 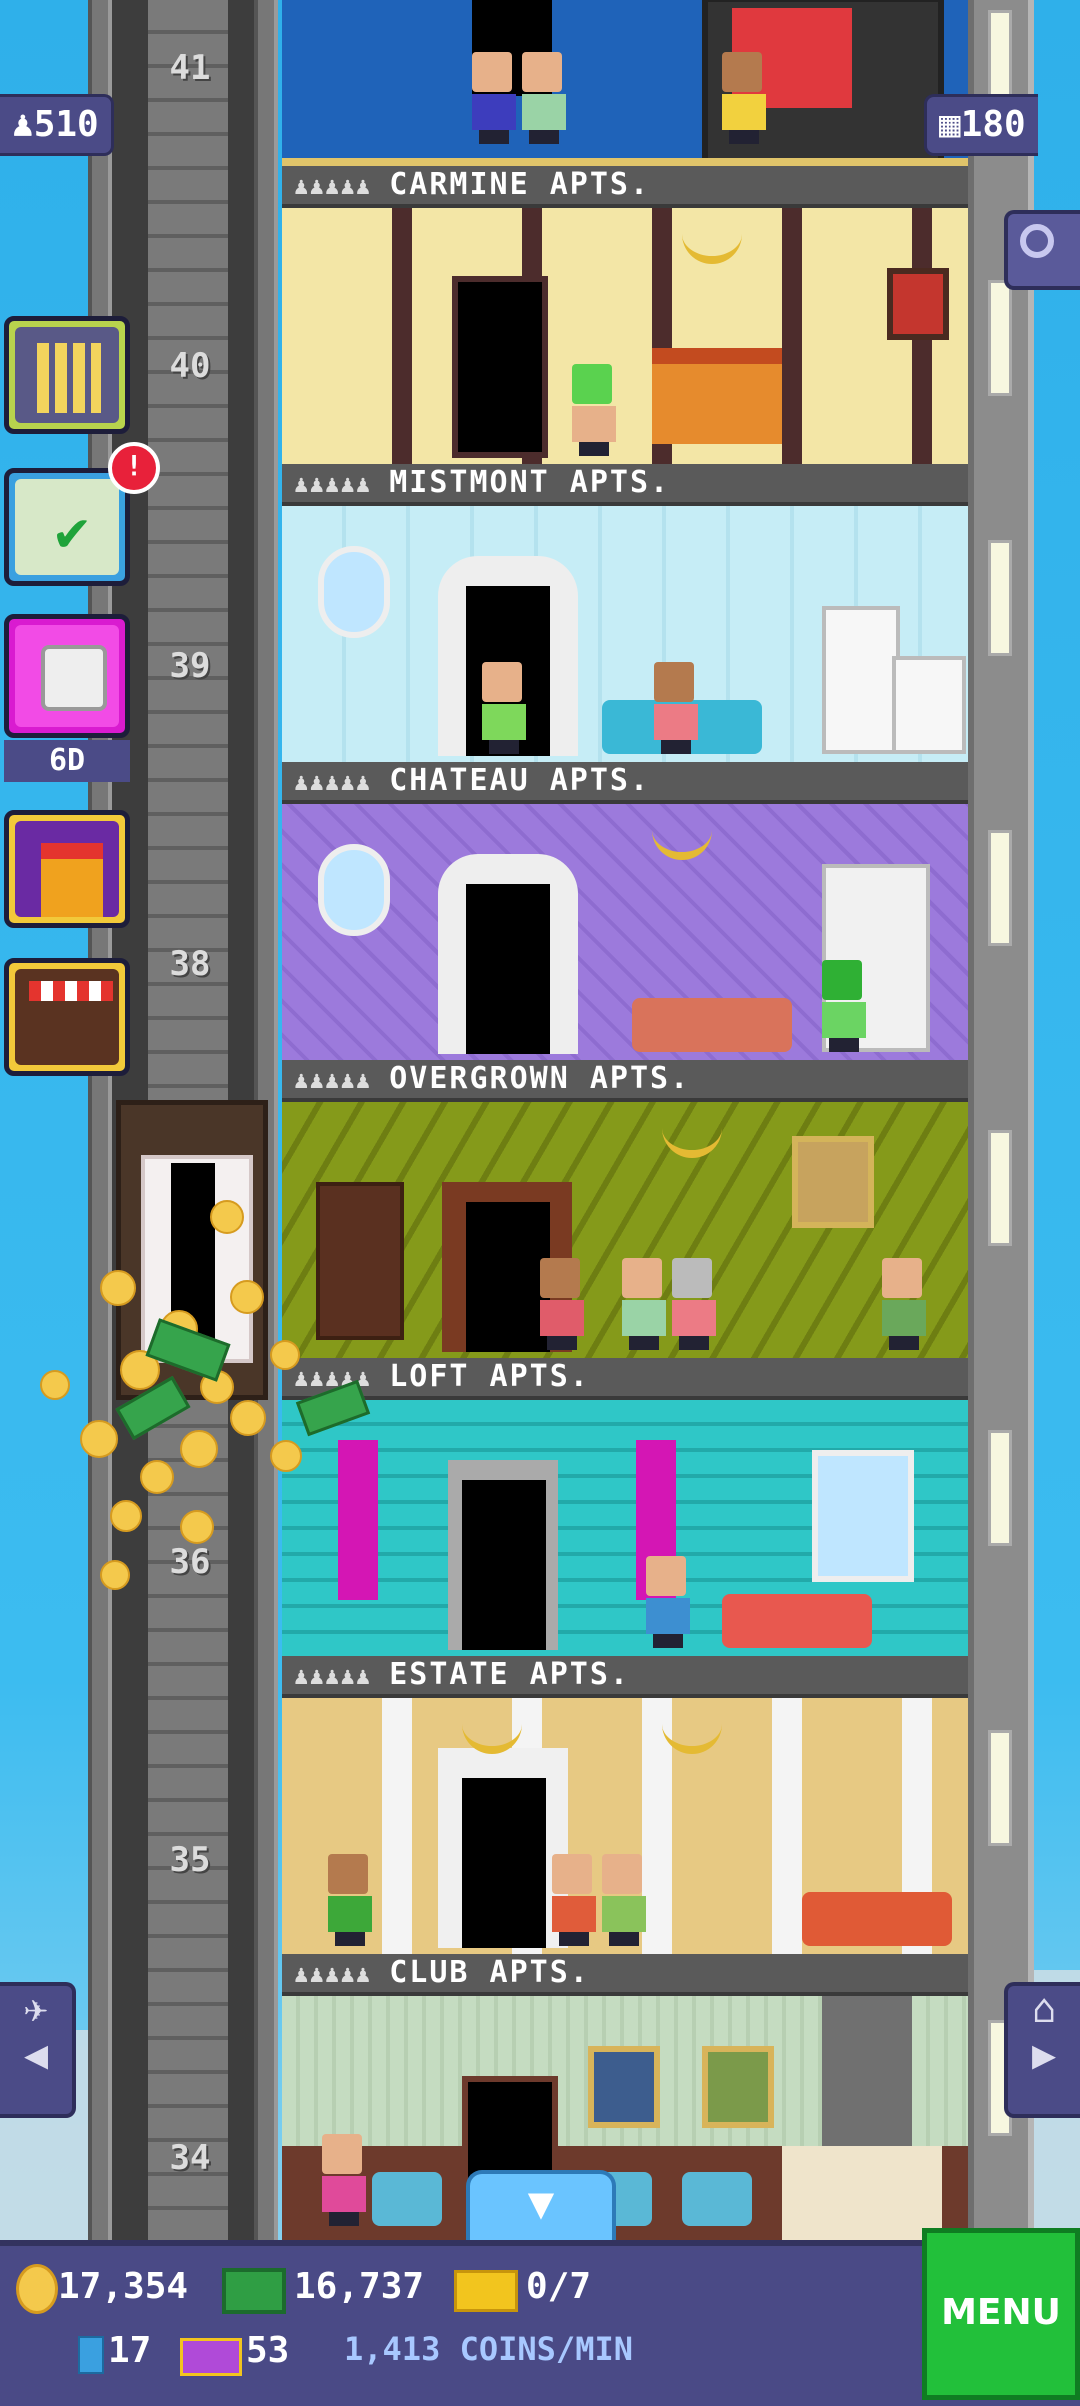 I want to click on rooms-counter: ▦180, so click(x=981, y=125).